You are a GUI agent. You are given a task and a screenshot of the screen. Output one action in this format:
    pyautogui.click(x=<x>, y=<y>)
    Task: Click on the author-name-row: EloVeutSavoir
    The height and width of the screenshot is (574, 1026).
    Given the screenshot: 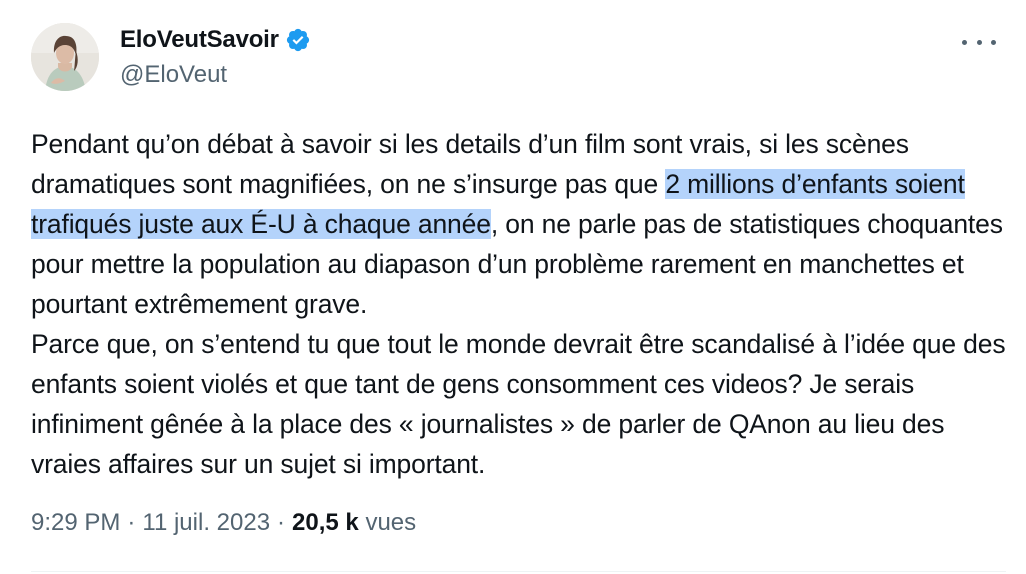 What is the action you would take?
    pyautogui.click(x=215, y=40)
    